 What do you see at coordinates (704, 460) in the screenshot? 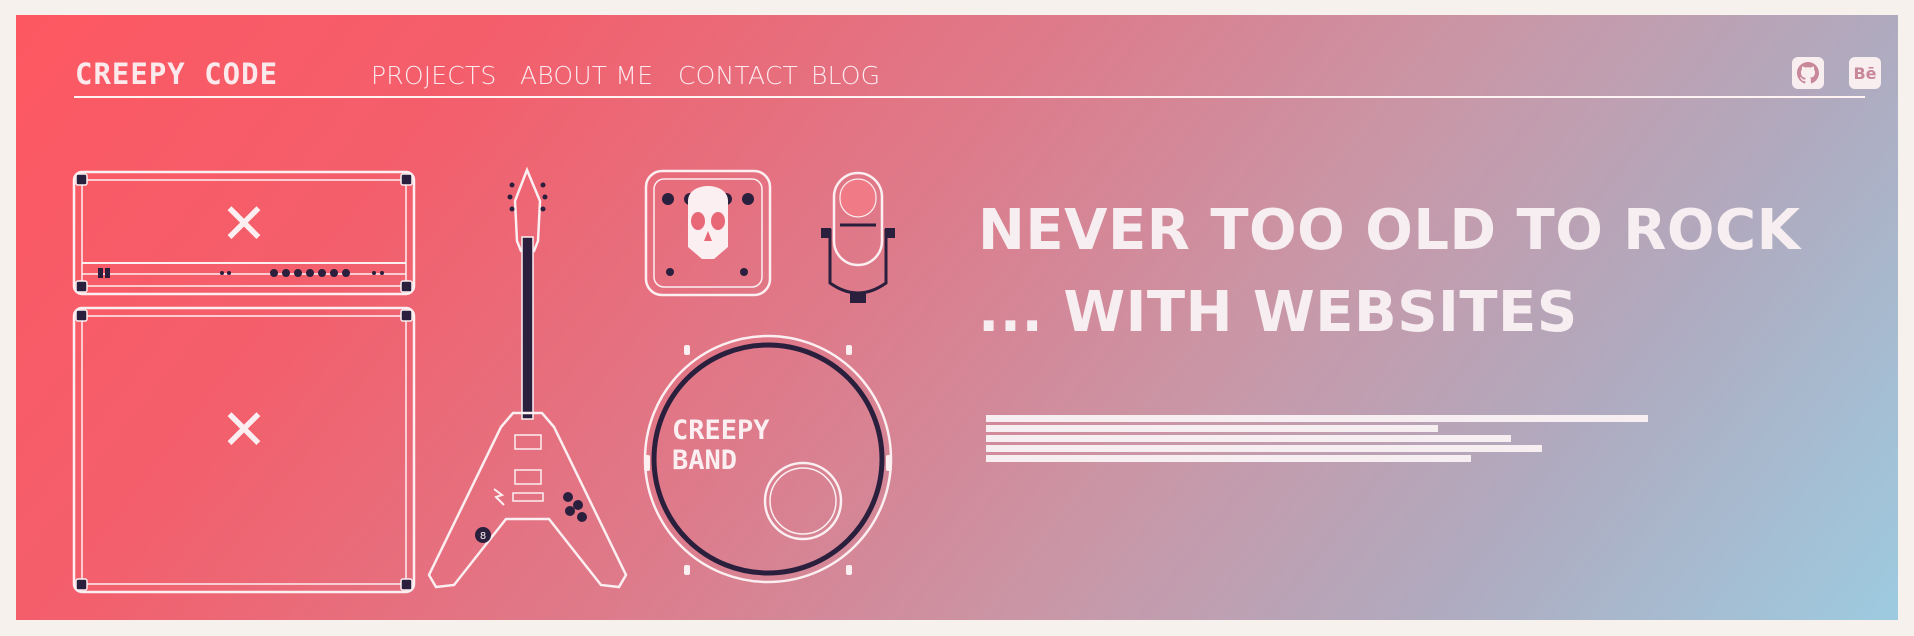
I see `drum-text-line2: BAND` at bounding box center [704, 460].